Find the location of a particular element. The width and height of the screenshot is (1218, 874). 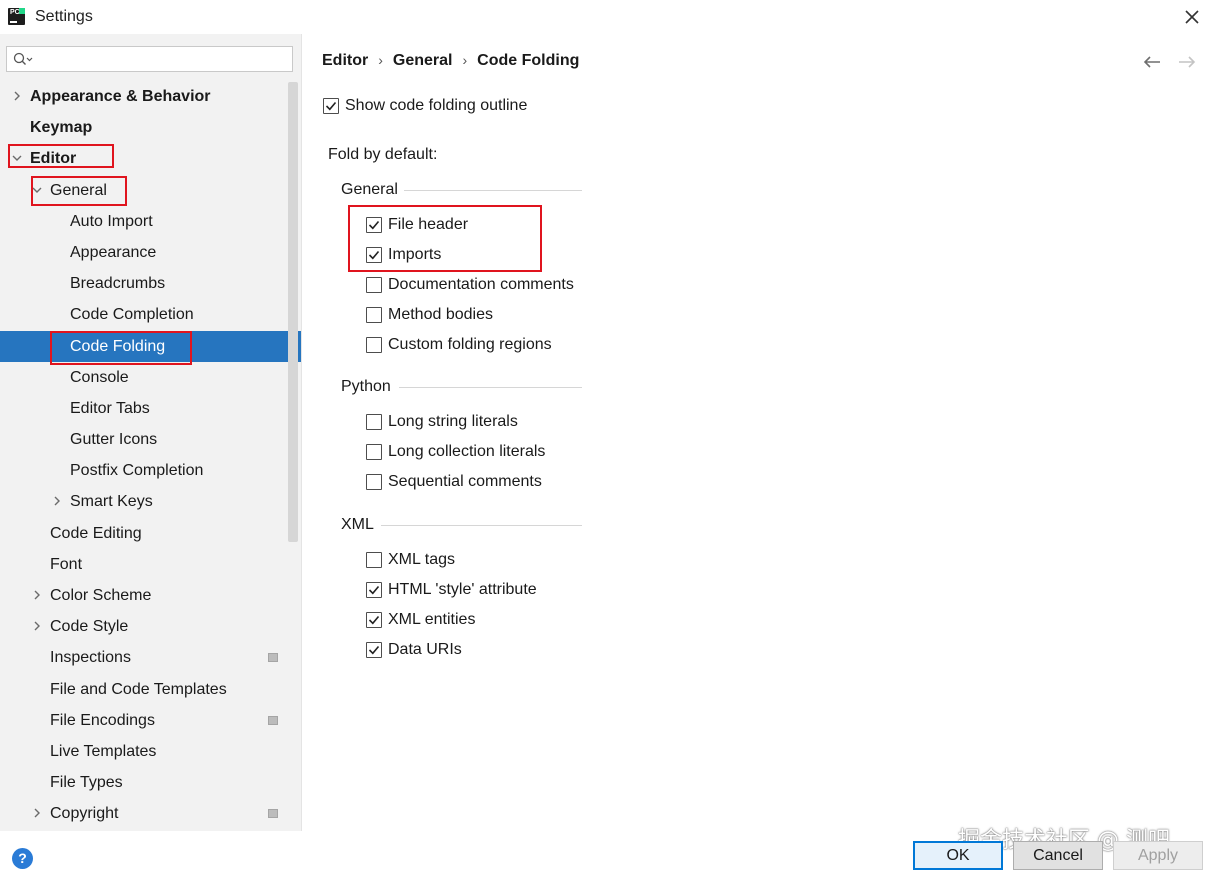

sidebar-item-label: Appearance & Behavior is located at coordinates (120, 96).